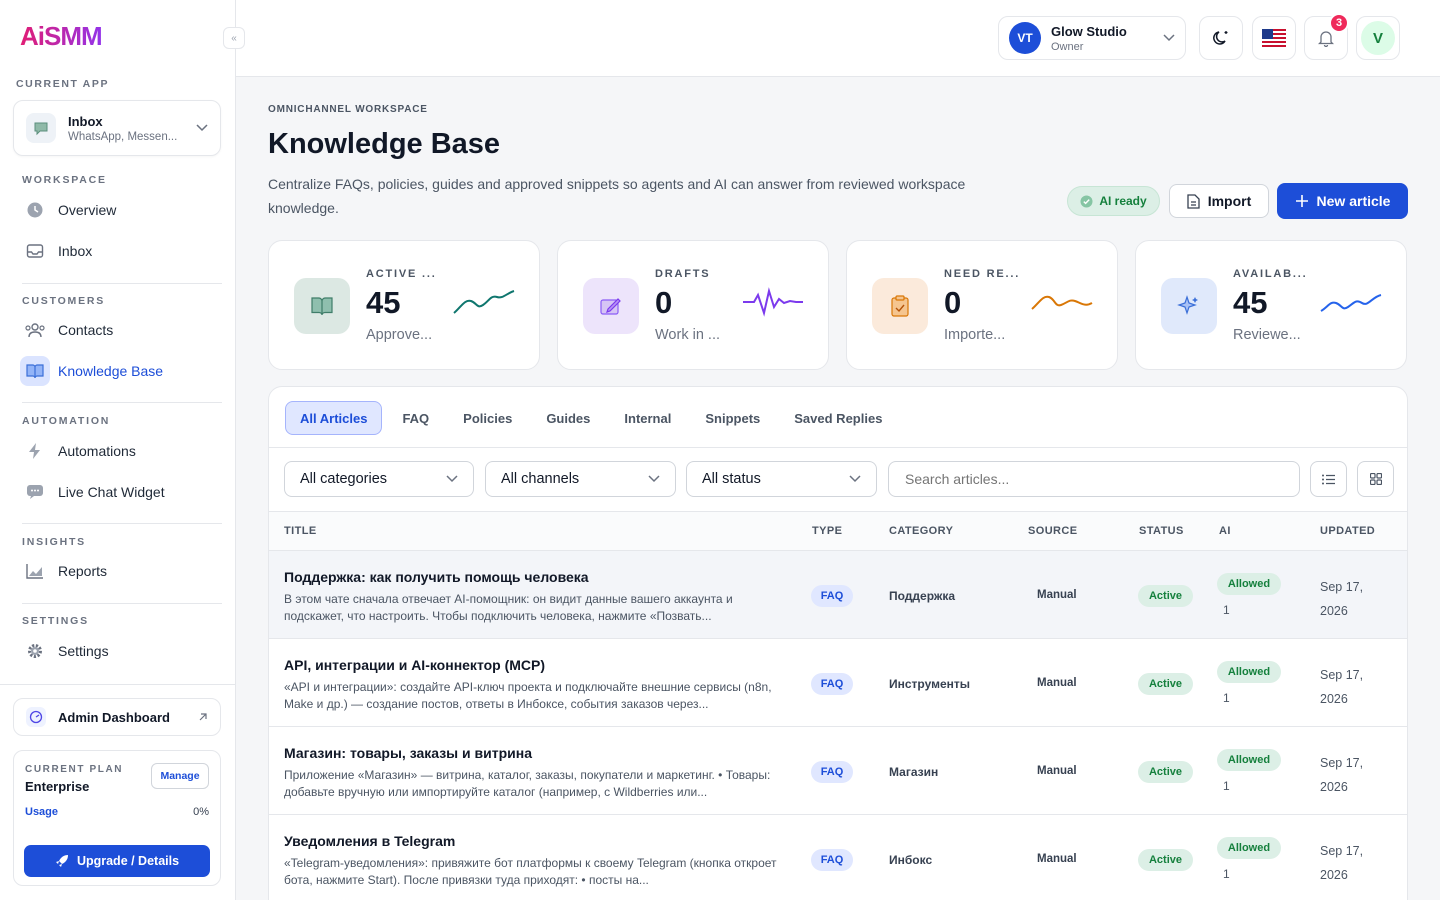 The width and height of the screenshot is (1440, 900). What do you see at coordinates (1165, 772) in the screenshot?
I see `status-badge: Active` at bounding box center [1165, 772].